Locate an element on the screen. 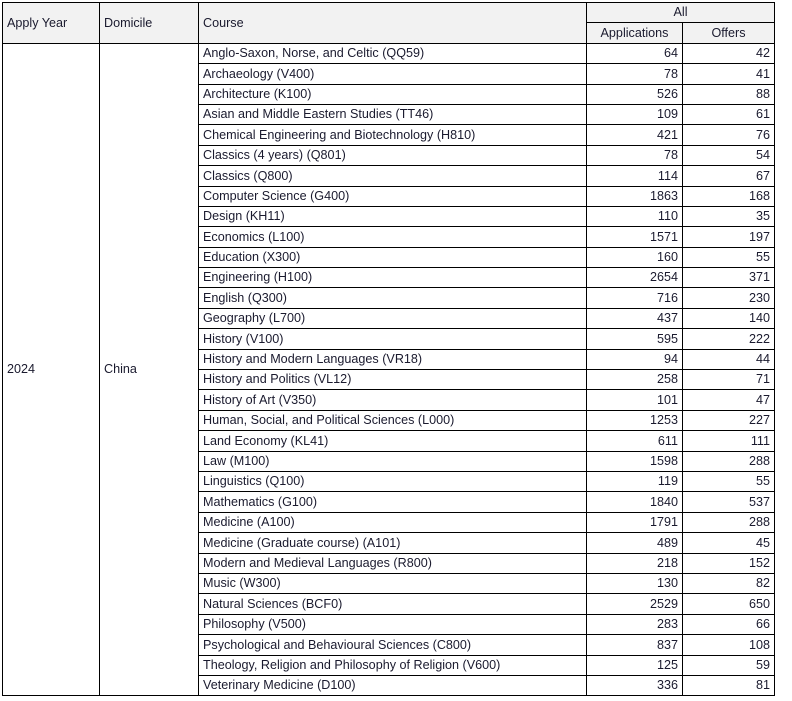  cell-applications: 101 is located at coordinates (634, 400).